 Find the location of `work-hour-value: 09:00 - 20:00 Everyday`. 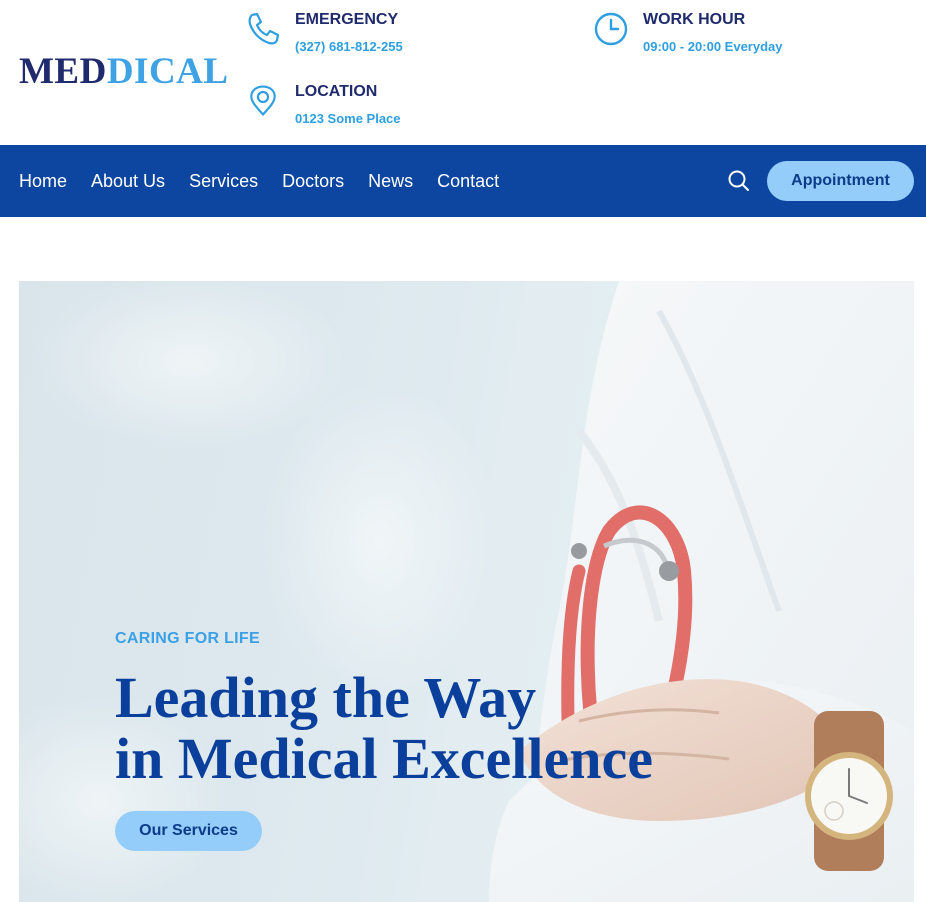

work-hour-value: 09:00 - 20:00 Everyday is located at coordinates (713, 46).